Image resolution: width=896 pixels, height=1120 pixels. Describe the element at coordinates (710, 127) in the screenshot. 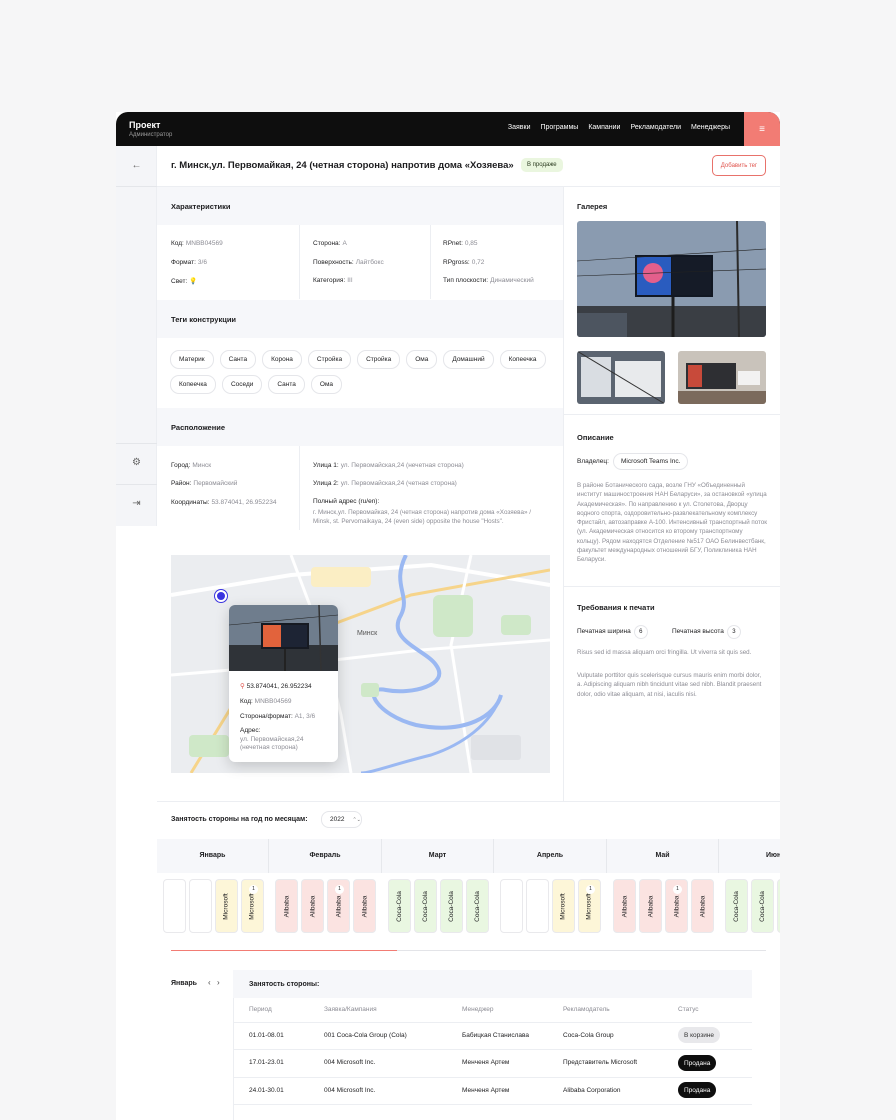

I see `nav-item-managers: Менеджеры` at that location.